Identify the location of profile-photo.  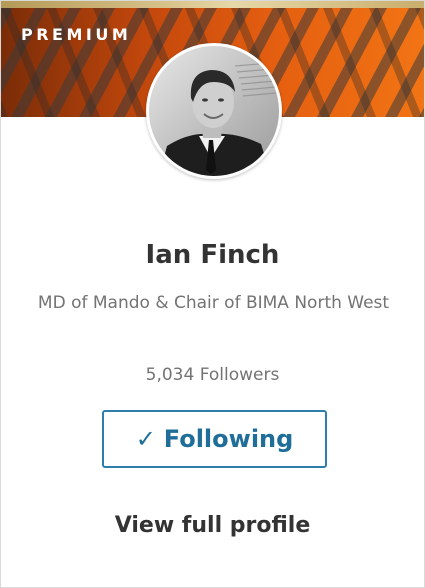
(214, 111).